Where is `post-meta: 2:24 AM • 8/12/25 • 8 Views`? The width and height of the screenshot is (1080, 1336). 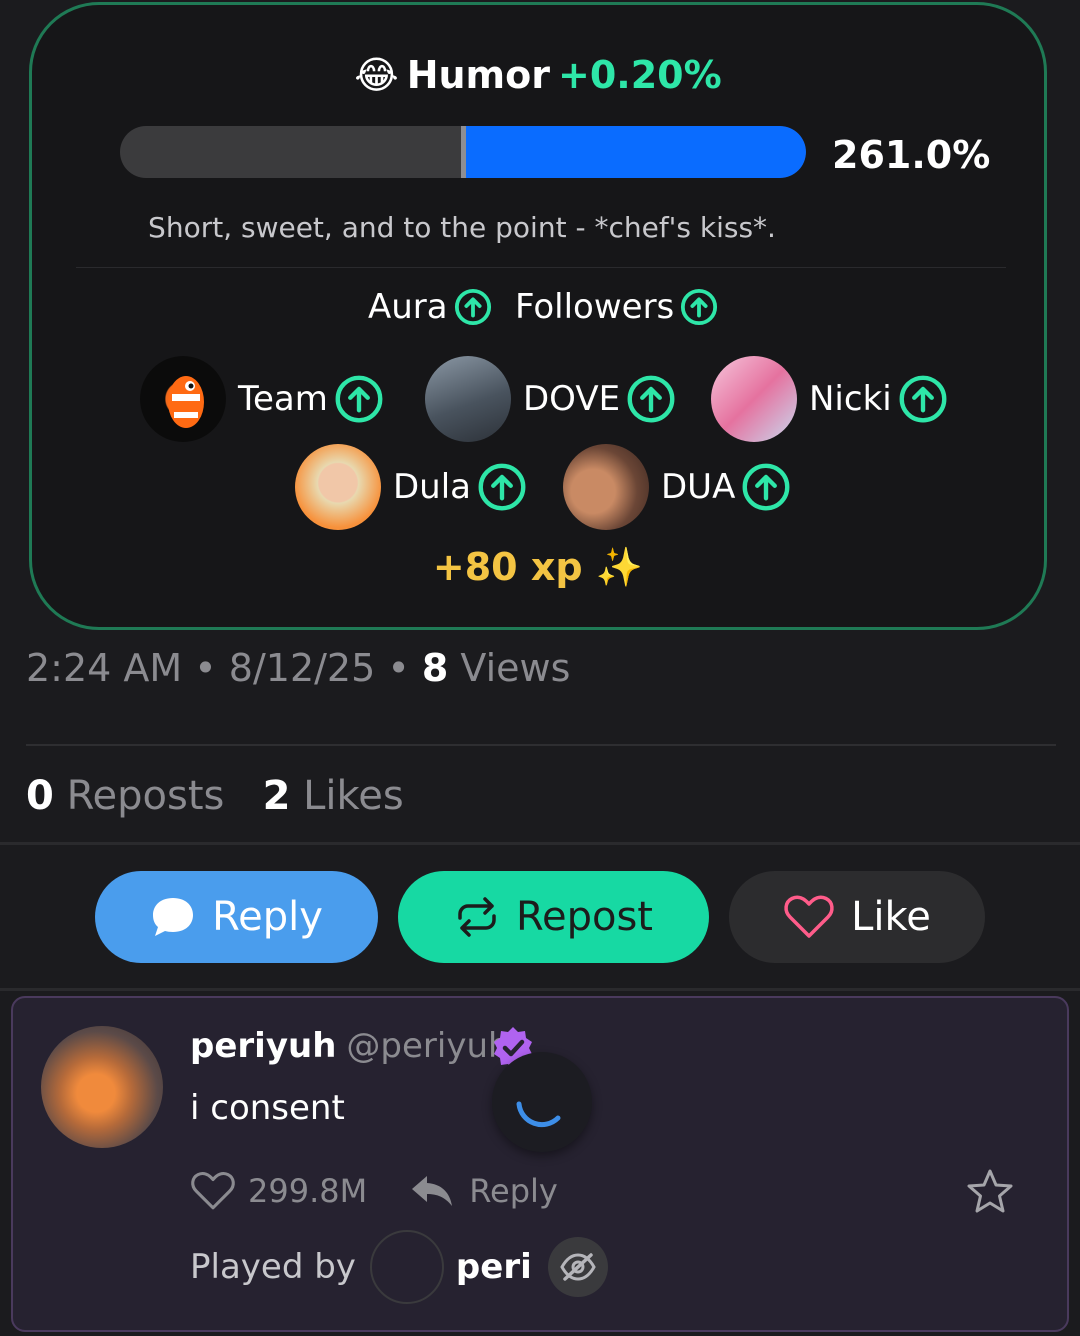 post-meta: 2:24 AM • 8/12/25 • 8 Views is located at coordinates (298, 668).